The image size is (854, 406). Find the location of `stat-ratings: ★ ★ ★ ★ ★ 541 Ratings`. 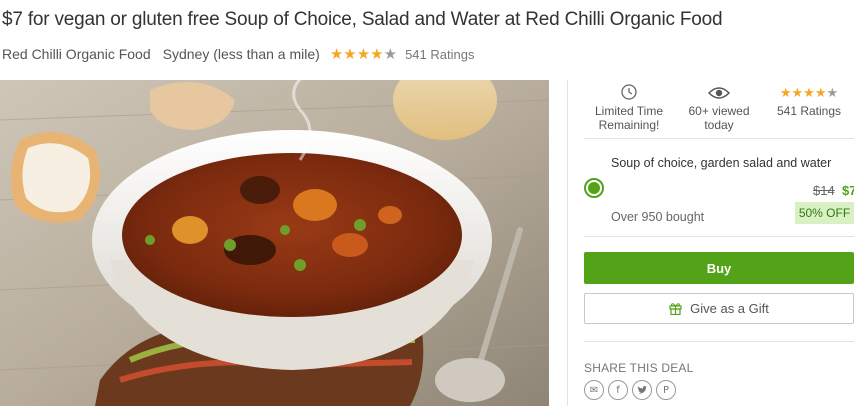

stat-ratings: ★ ★ ★ ★ ★ 541 Ratings is located at coordinates (809, 109).